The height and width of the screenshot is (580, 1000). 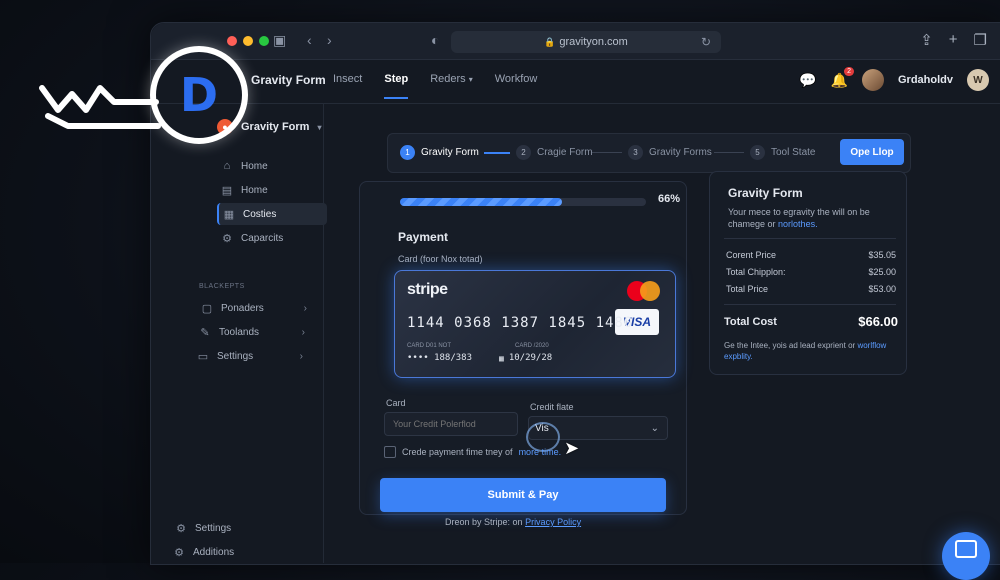 I want to click on sidebar-item-home: ⌂ Home, so click(x=272, y=166).